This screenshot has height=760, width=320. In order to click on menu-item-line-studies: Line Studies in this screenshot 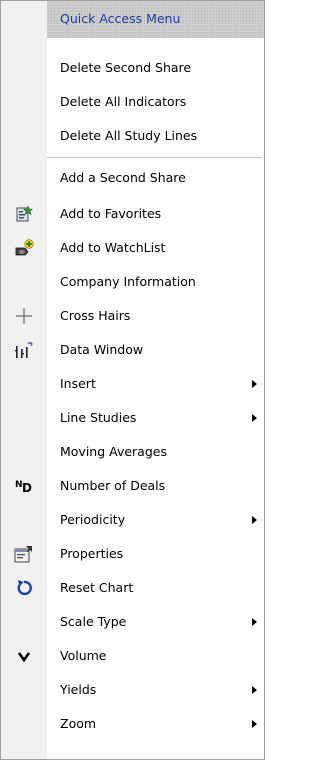, I will do `click(132, 418)`.